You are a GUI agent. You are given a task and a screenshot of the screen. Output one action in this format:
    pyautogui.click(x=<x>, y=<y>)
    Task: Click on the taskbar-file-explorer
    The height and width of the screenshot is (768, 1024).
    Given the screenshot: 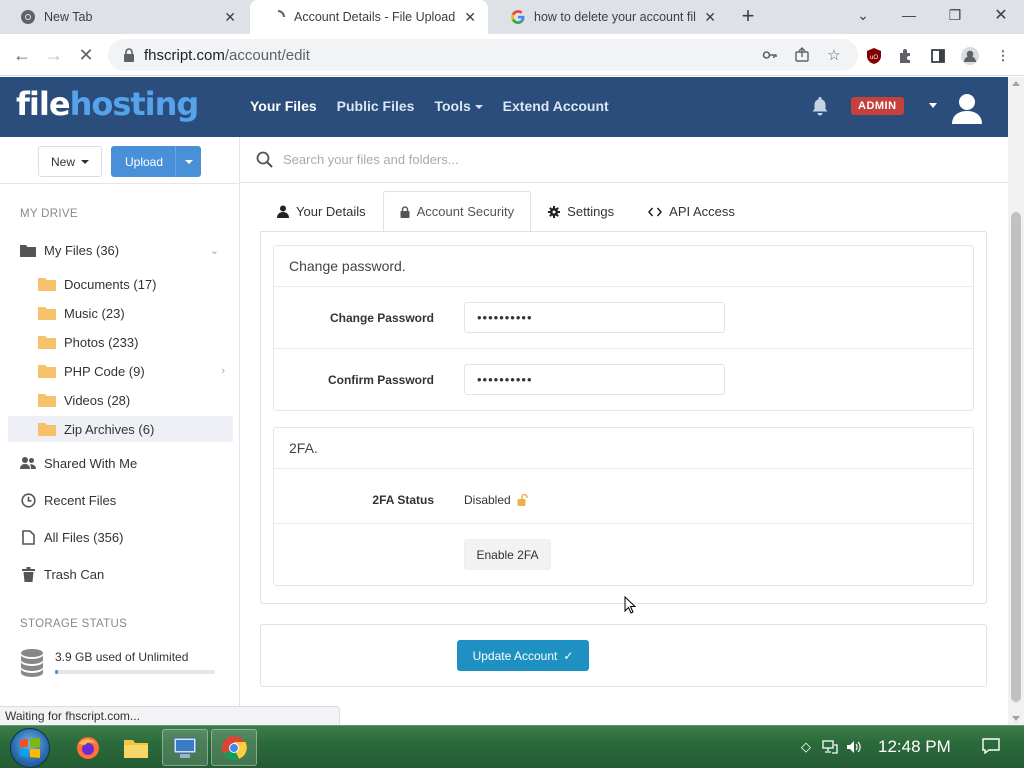 What is the action you would take?
    pyautogui.click(x=136, y=747)
    